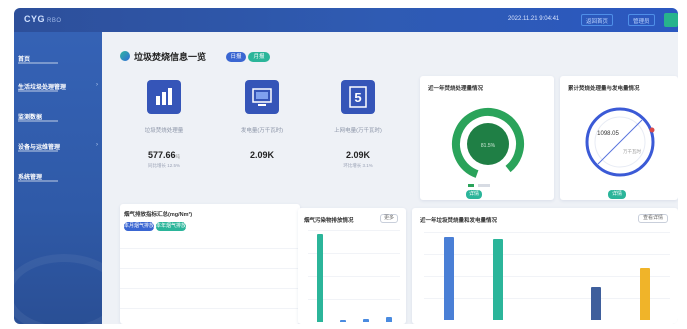 This screenshot has height=329, width=687. I want to click on gauge-sub: 万千瓦时, so click(632, 151).